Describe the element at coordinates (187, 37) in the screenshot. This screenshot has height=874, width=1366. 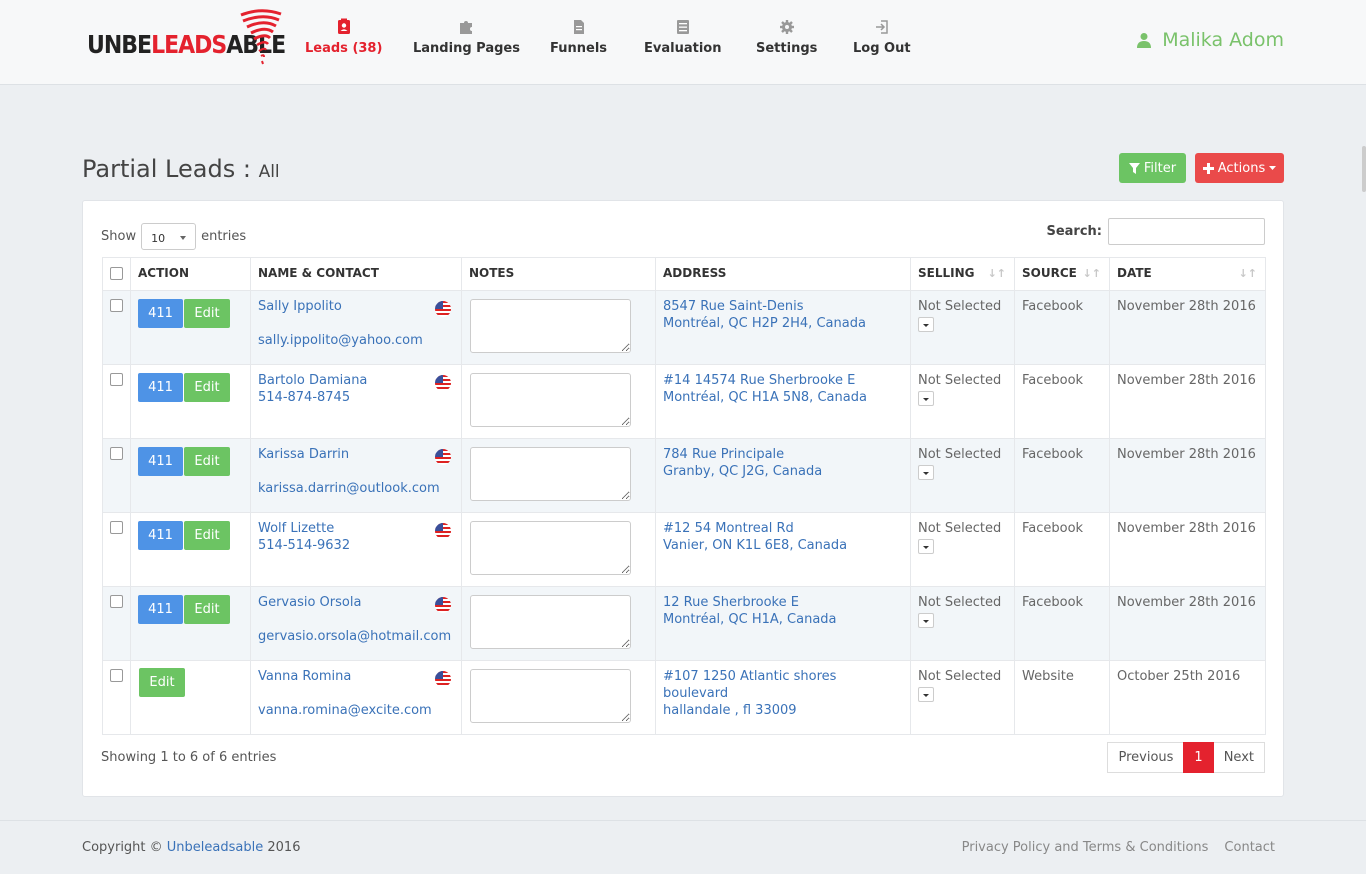
I see `brand-logo: UNBELEADSABLE` at that location.